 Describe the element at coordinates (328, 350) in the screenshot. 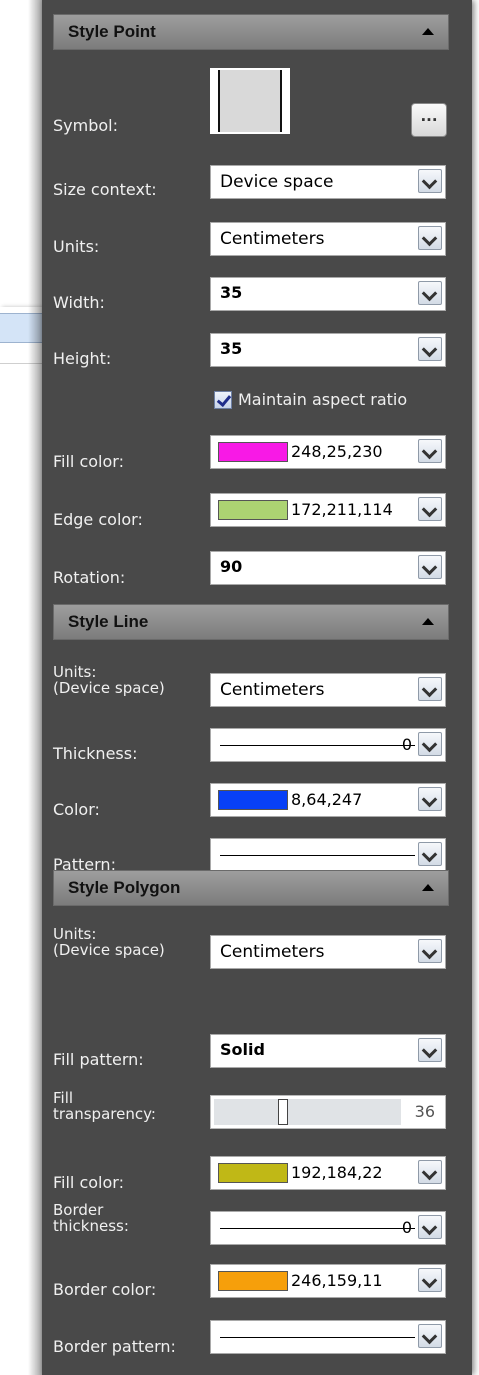

I see `height-combo: 35` at that location.